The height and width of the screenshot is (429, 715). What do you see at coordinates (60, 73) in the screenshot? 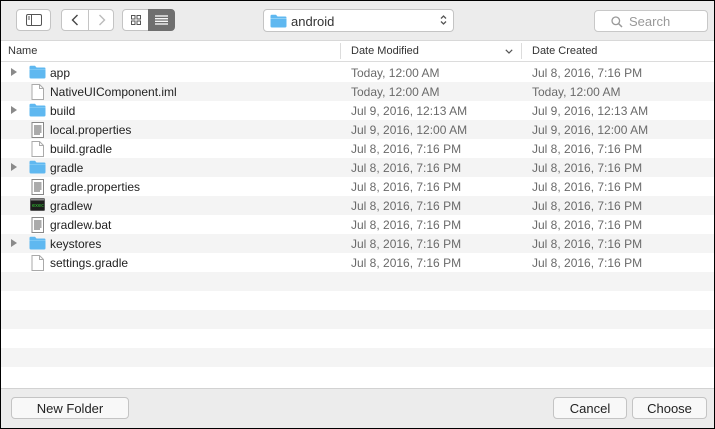
I see `file-name: app` at bounding box center [60, 73].